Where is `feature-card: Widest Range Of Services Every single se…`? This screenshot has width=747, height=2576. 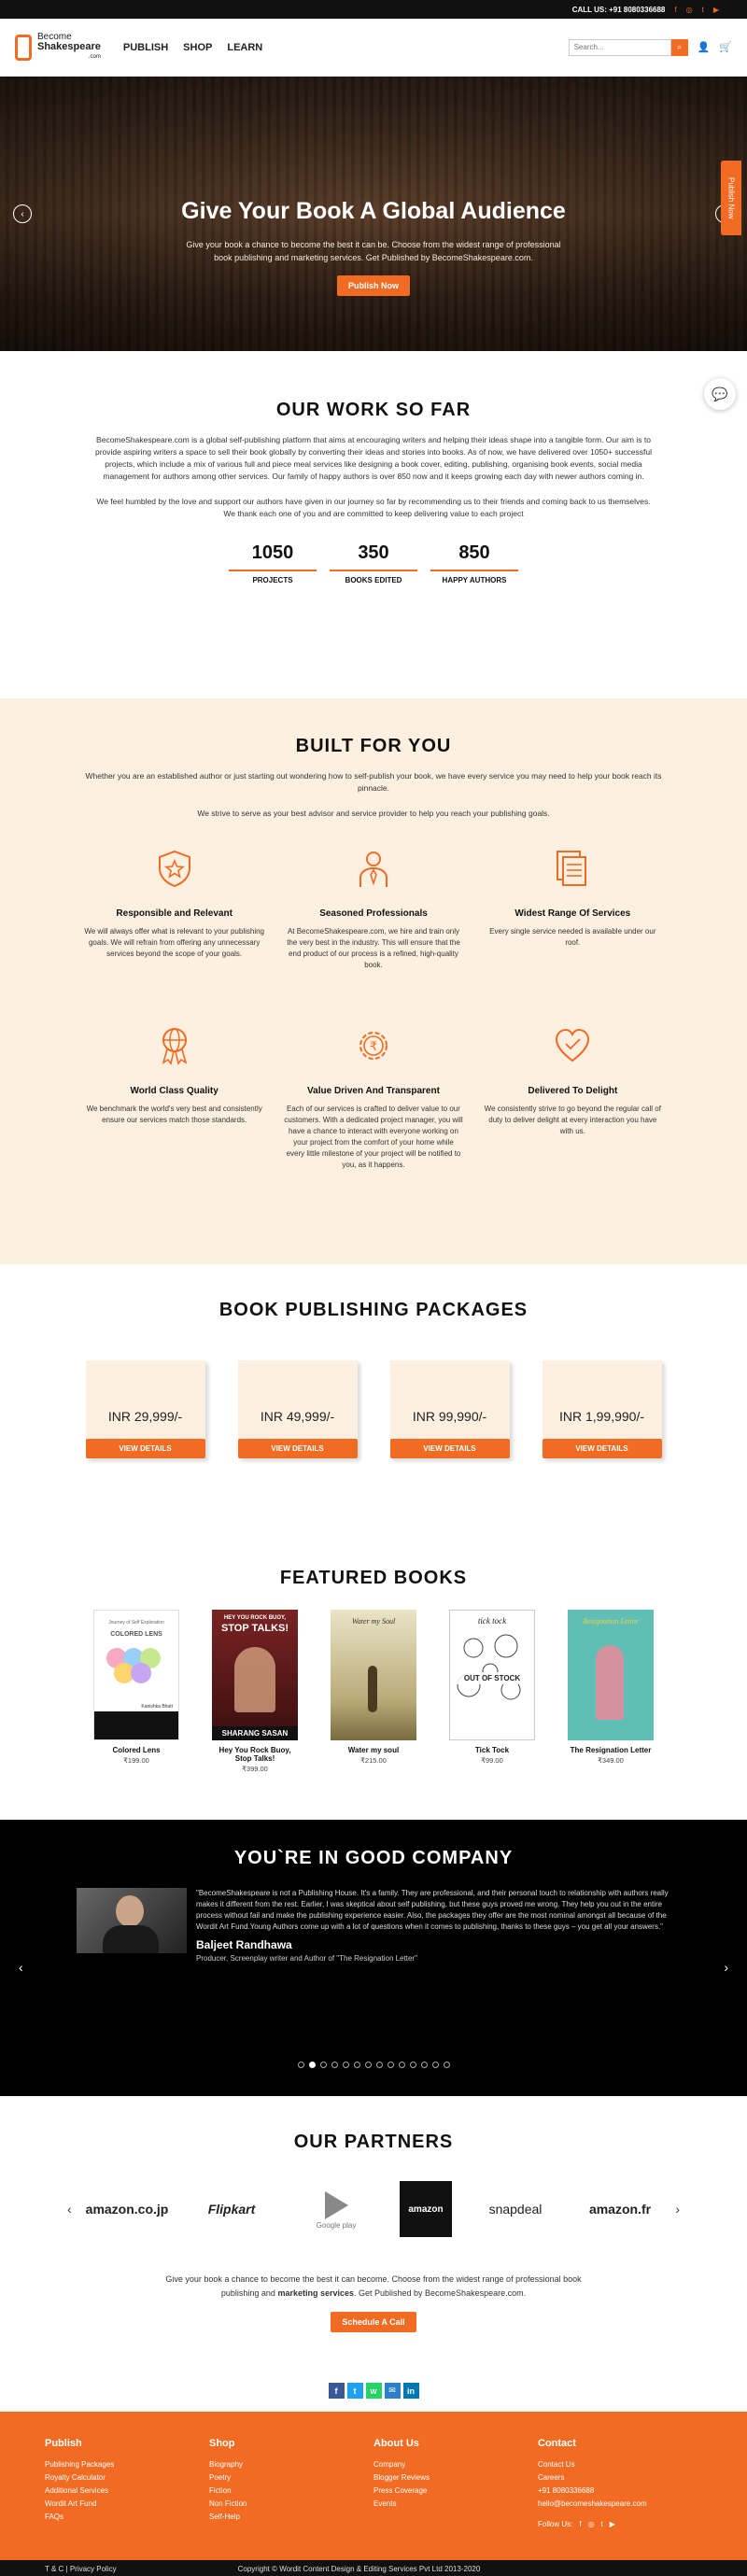 feature-card: Widest Range Of Services Every single se… is located at coordinates (573, 937).